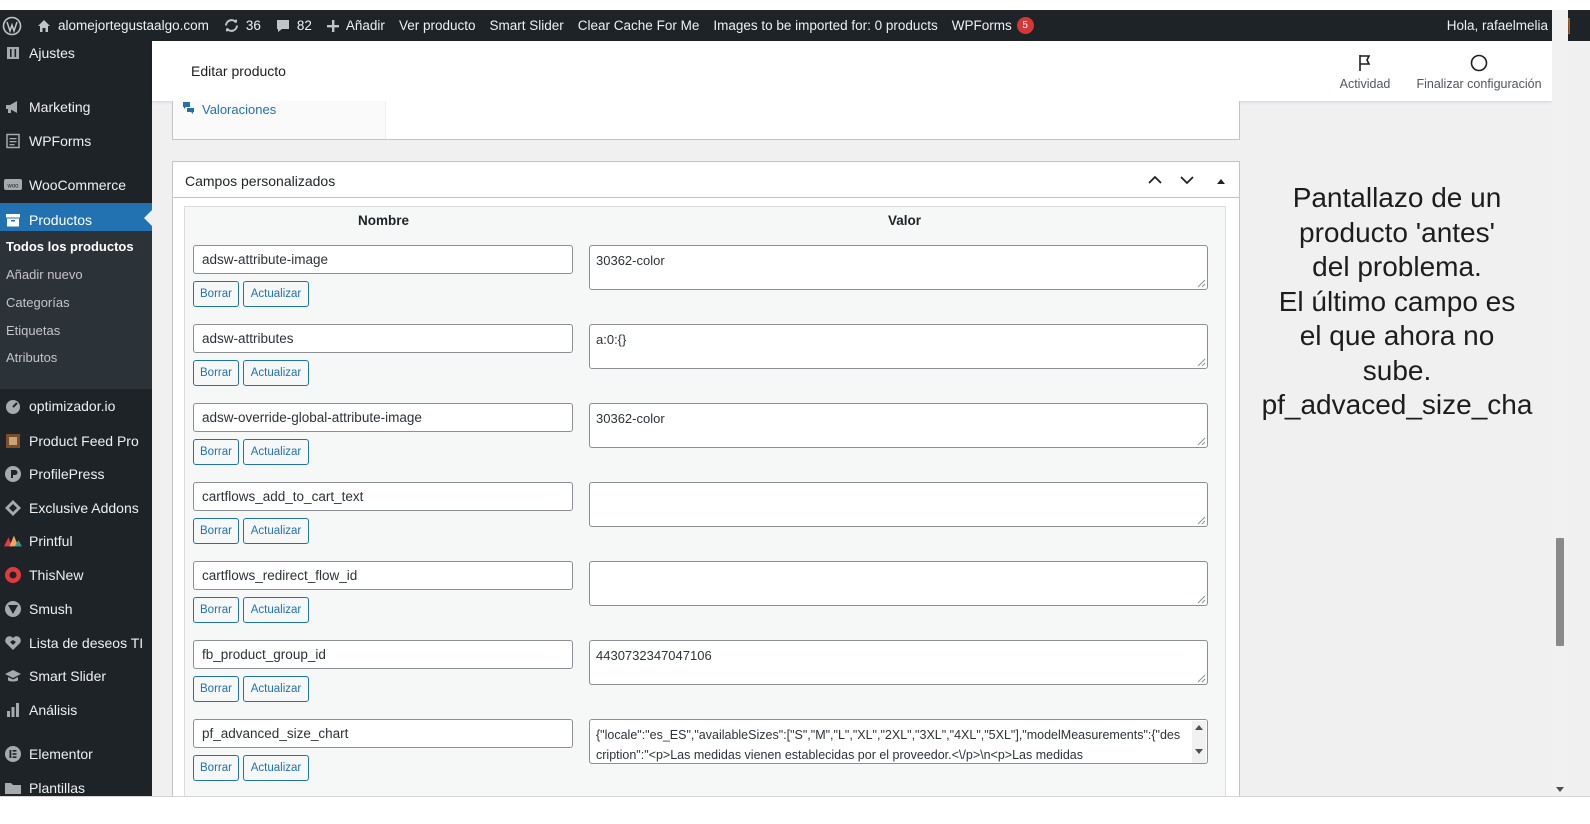  Describe the element at coordinates (333, 26) in the screenshot. I see `plus-icon` at that location.